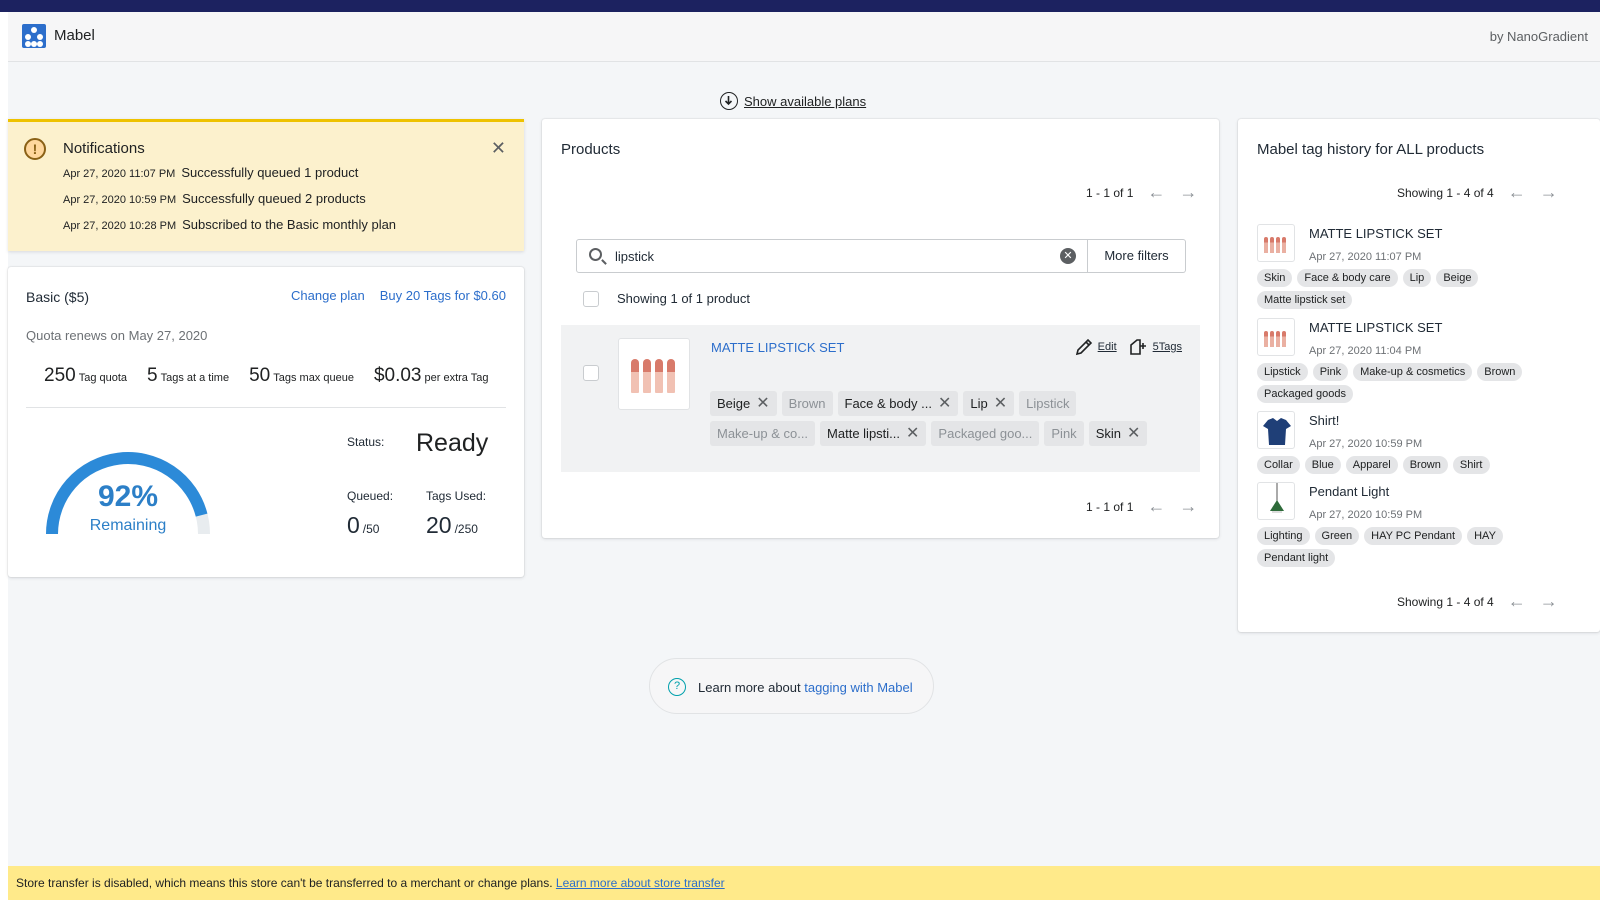 The image size is (1600, 900). Describe the element at coordinates (1141, 192) in the screenshot. I see `products-pager-top: 1 - 1 of 1 ← →` at that location.